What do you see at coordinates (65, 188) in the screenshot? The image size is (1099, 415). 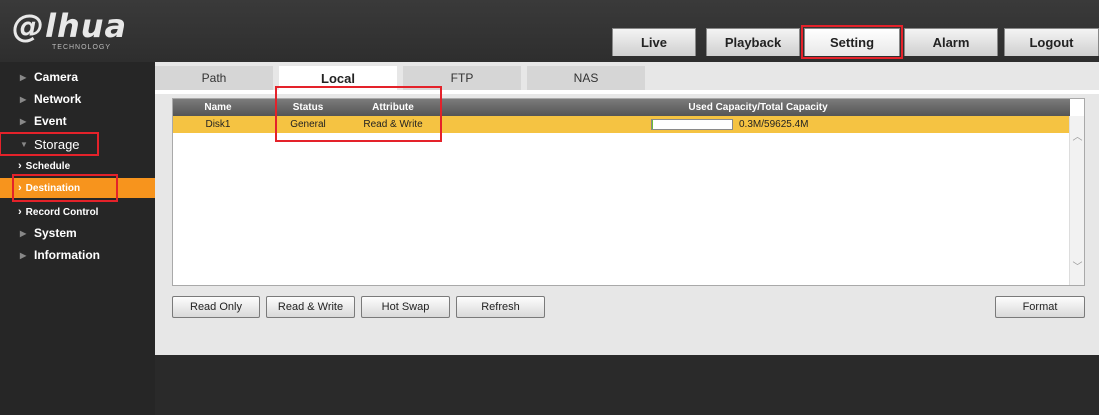 I see `highlight-destination-box` at bounding box center [65, 188].